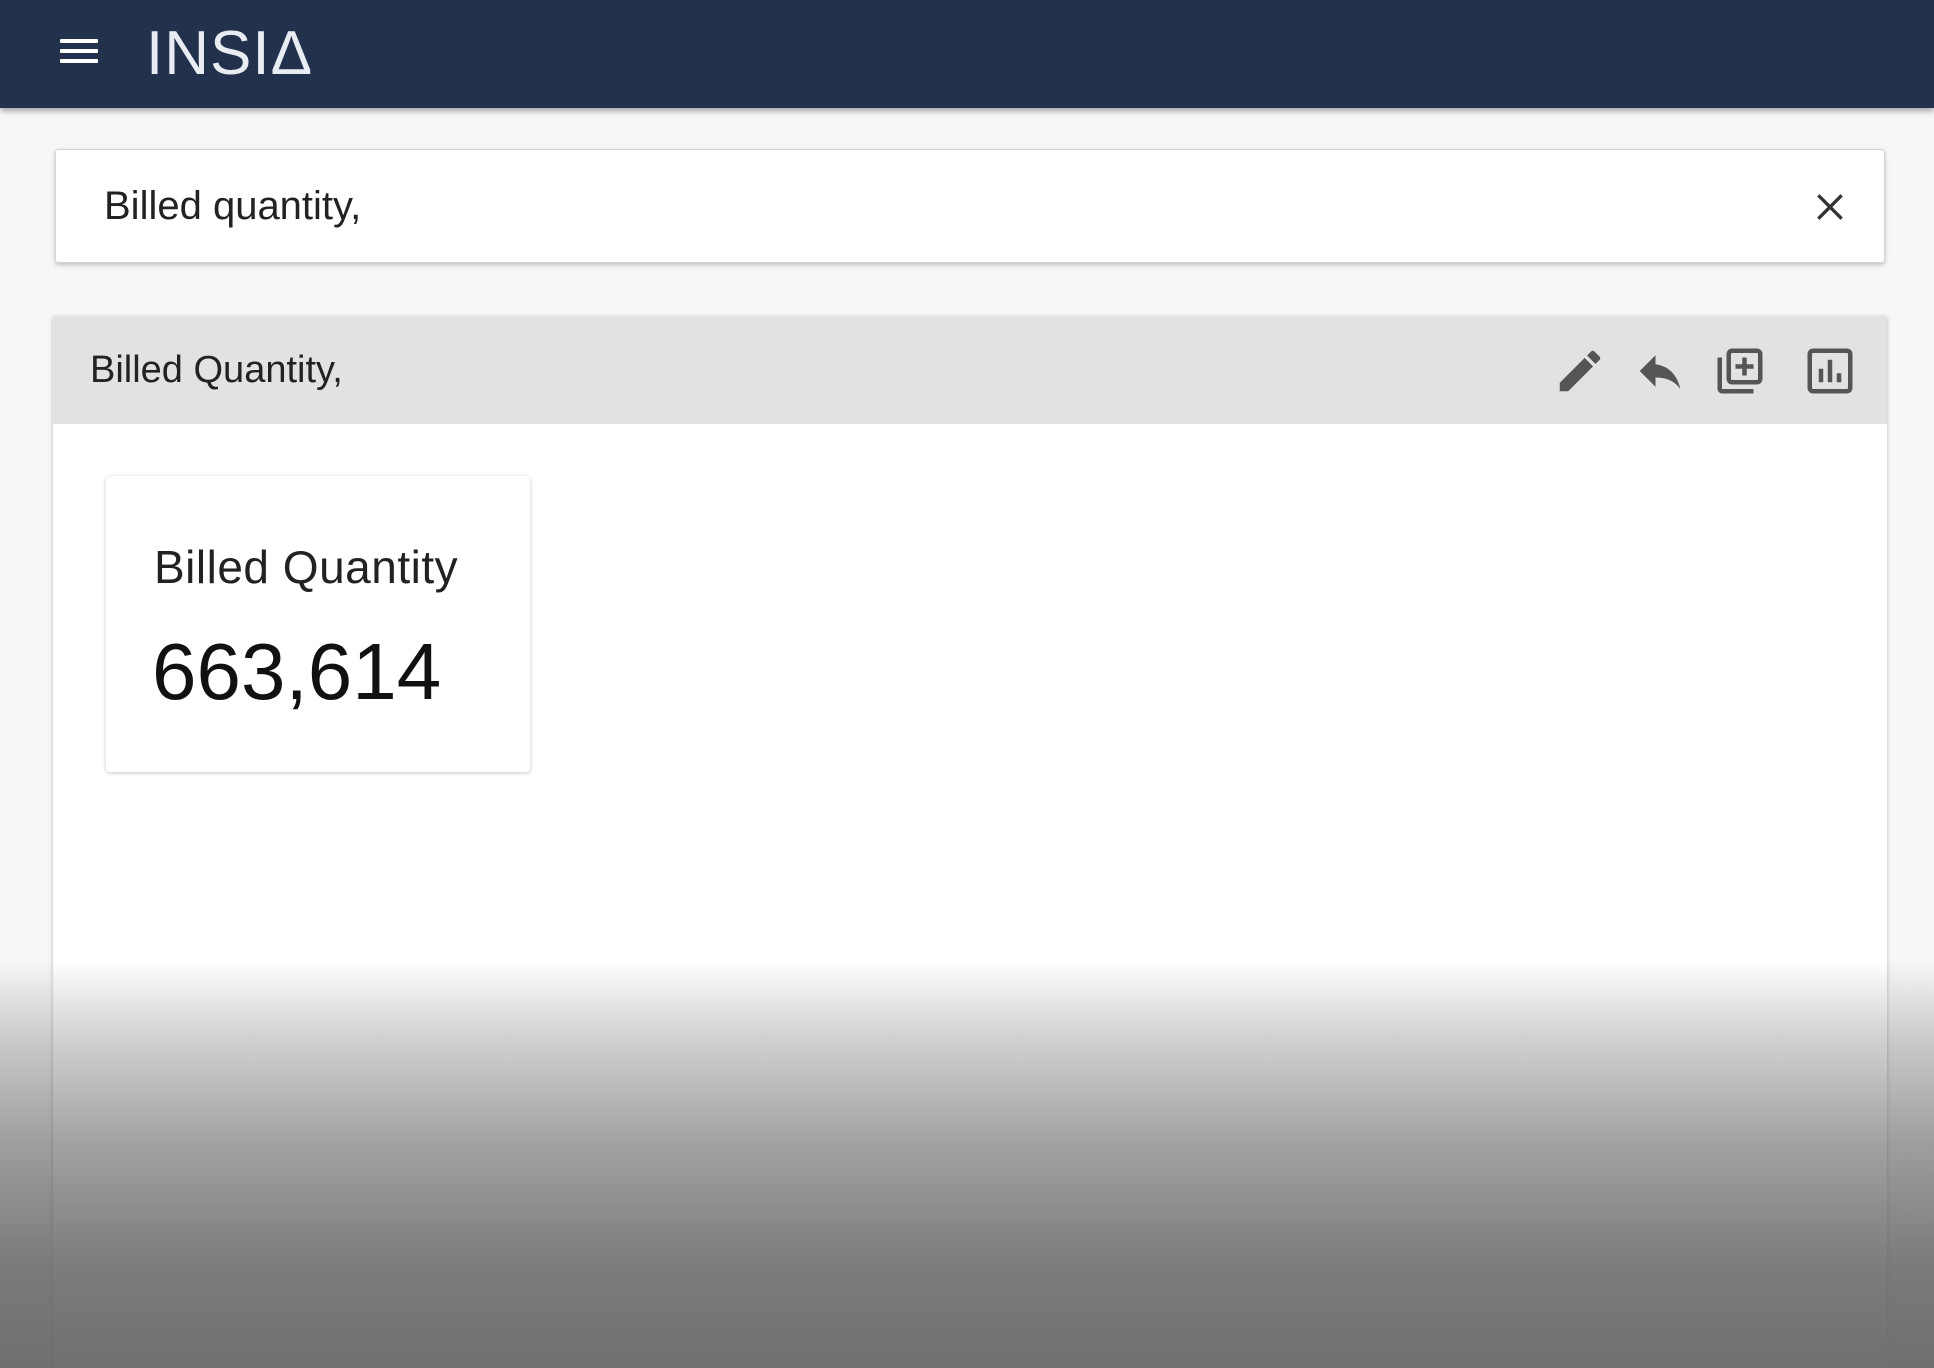  I want to click on bar-chart-icon, so click(1830, 371).